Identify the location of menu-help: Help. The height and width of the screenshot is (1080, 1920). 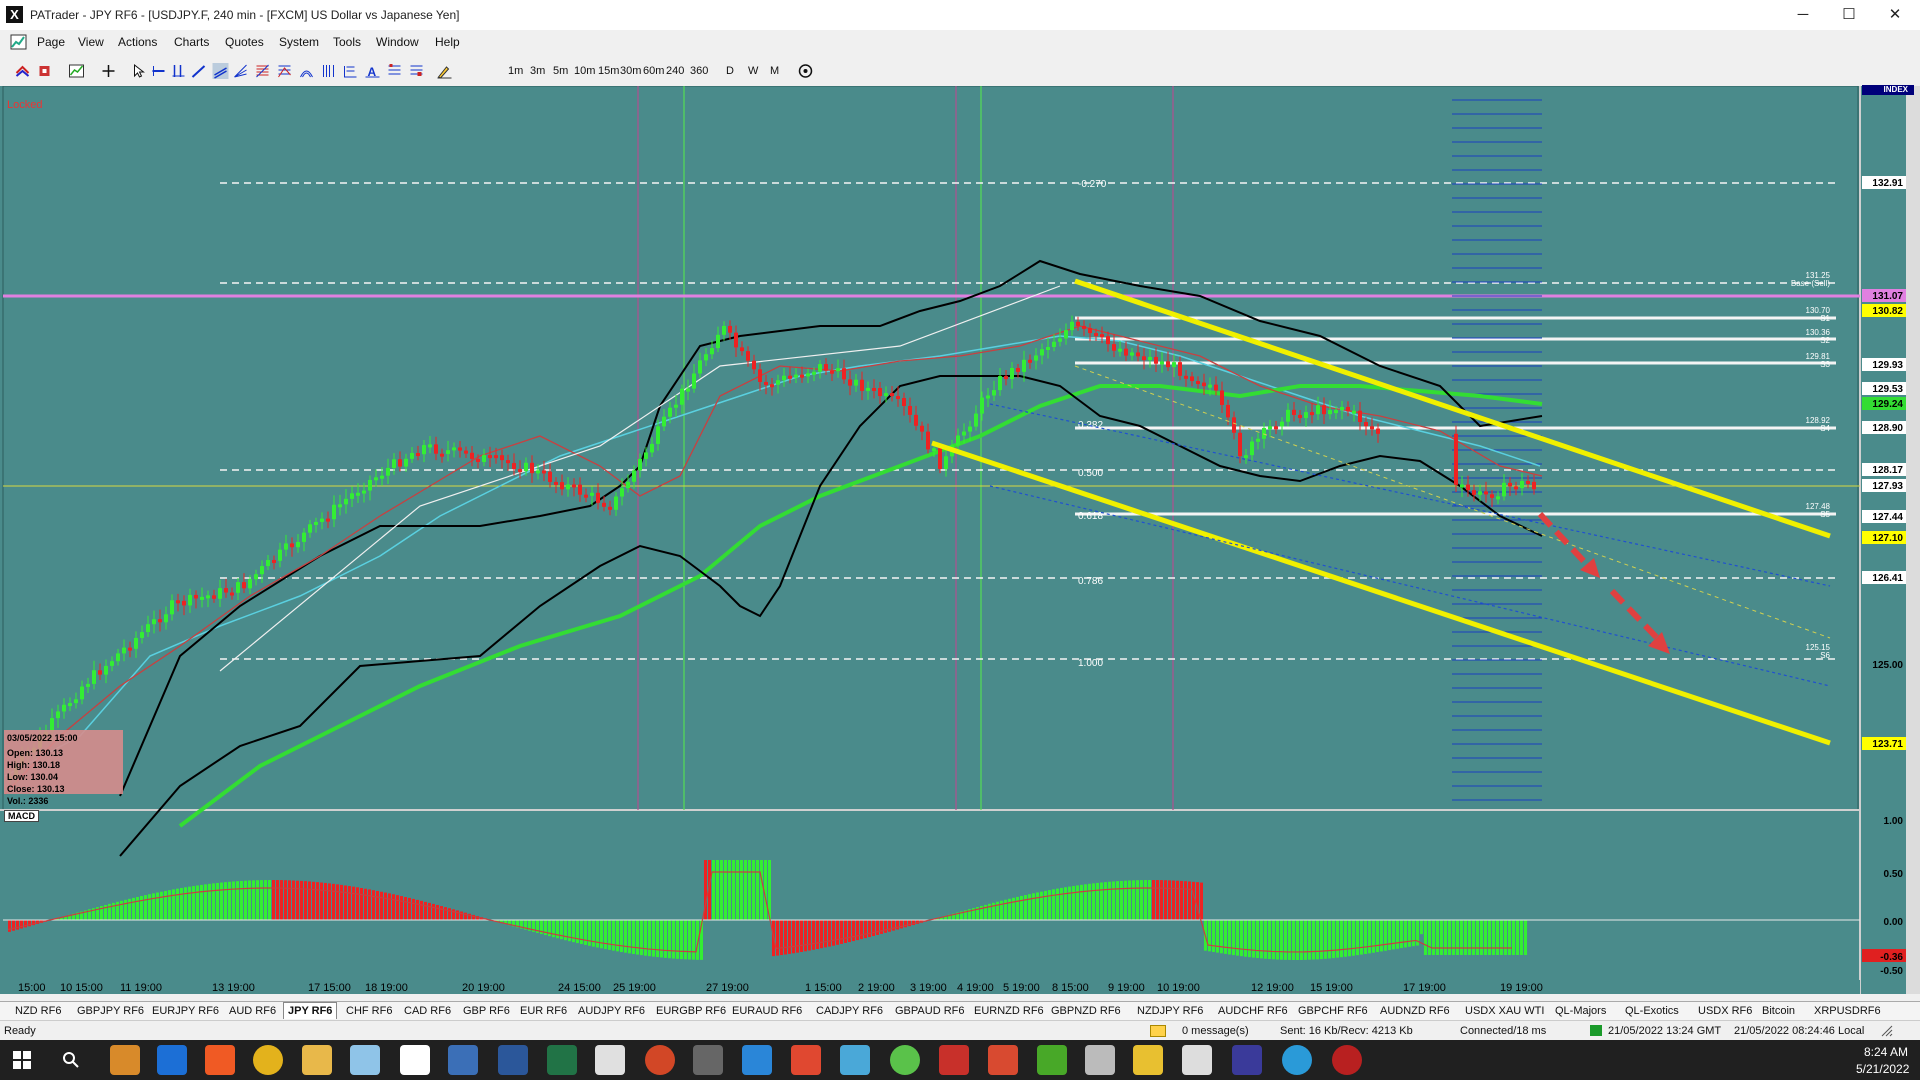
(447, 42).